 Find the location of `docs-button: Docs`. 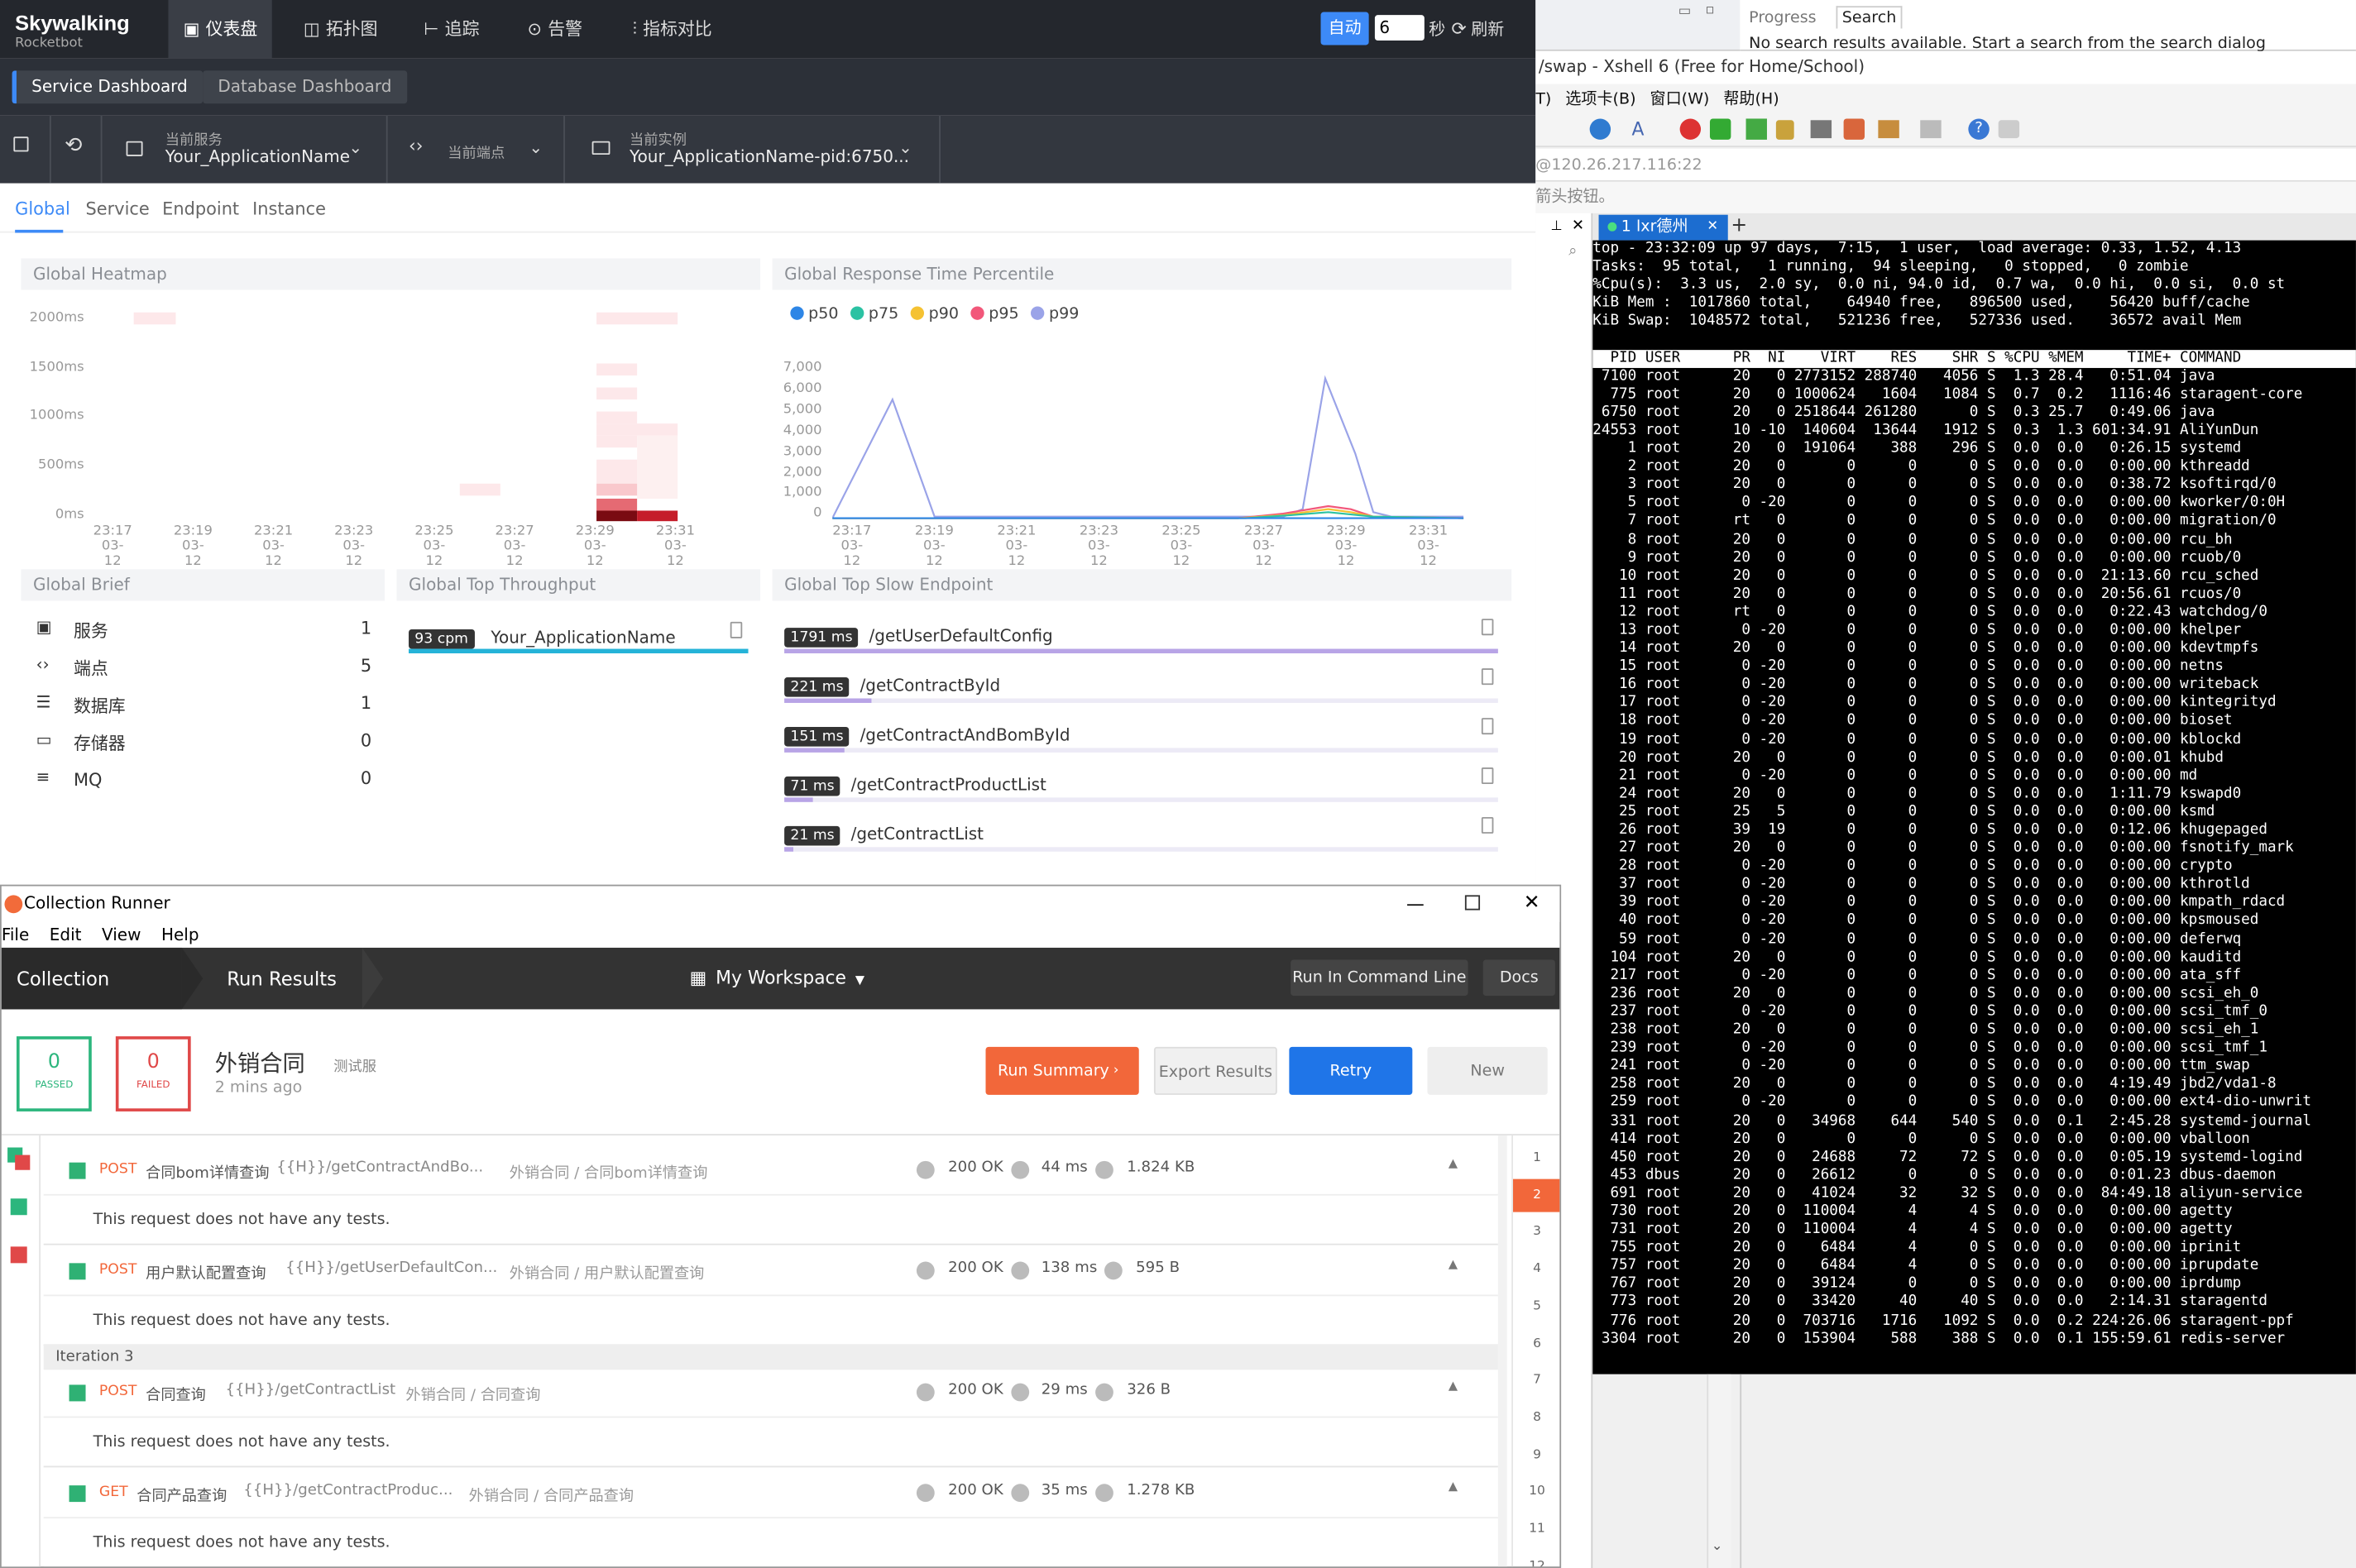

docs-button: Docs is located at coordinates (1519, 978).